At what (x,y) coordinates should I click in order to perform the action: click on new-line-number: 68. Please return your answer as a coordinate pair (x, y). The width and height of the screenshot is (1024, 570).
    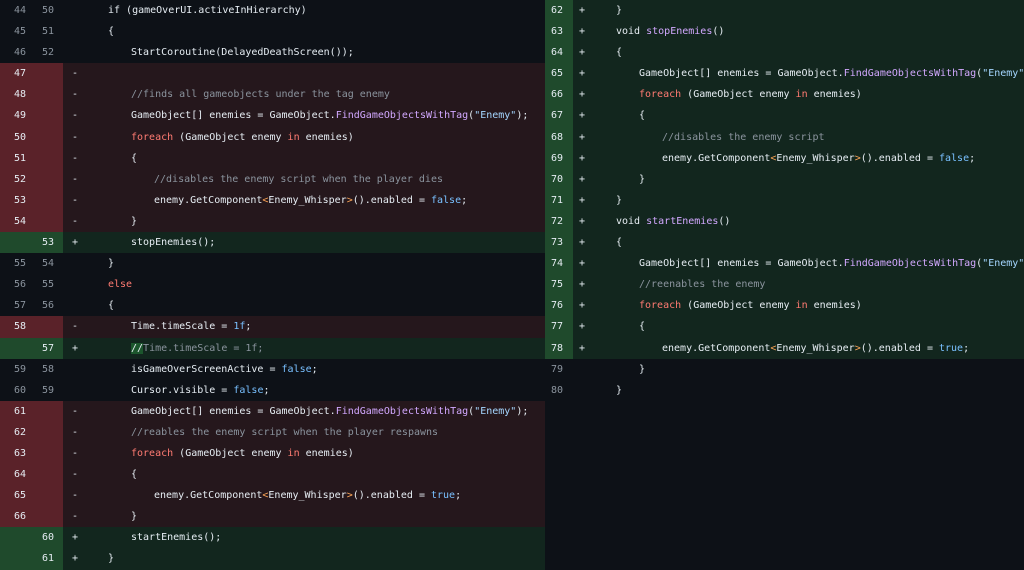
    Looking at the image, I should click on (554, 137).